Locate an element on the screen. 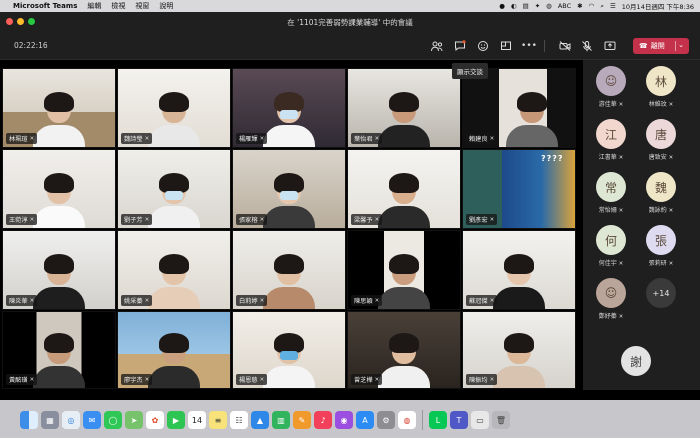 The width and height of the screenshot is (700, 438). wifi-icon: ◠ is located at coordinates (592, 6).